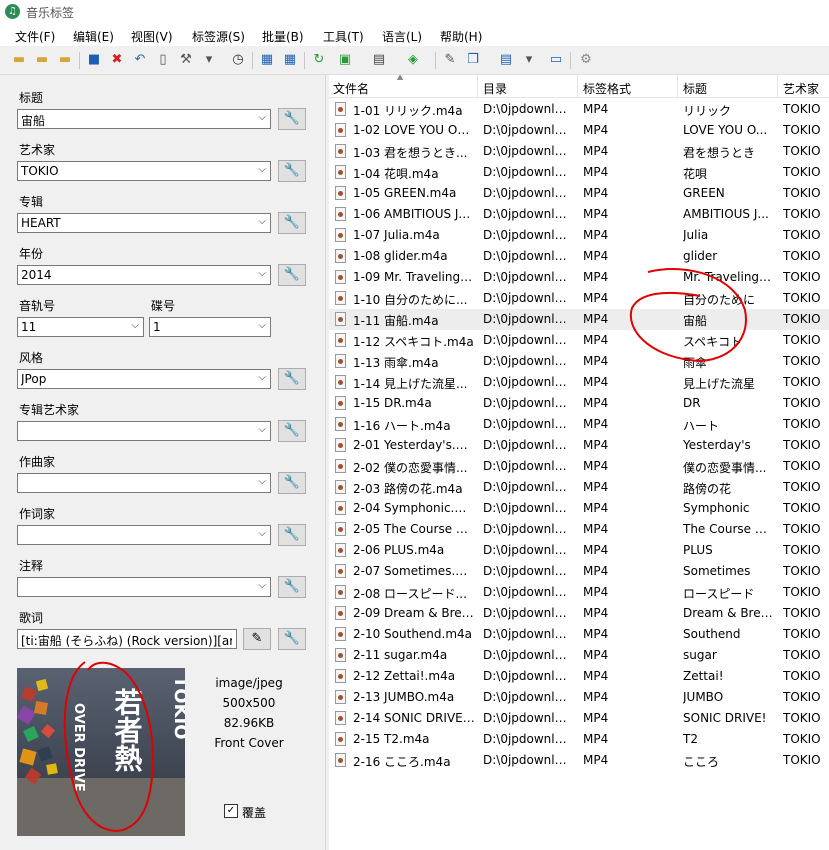 This screenshot has width=829, height=850. Describe the element at coordinates (292, 379) in the screenshot. I see `genre-tool-button: 🔧` at that location.